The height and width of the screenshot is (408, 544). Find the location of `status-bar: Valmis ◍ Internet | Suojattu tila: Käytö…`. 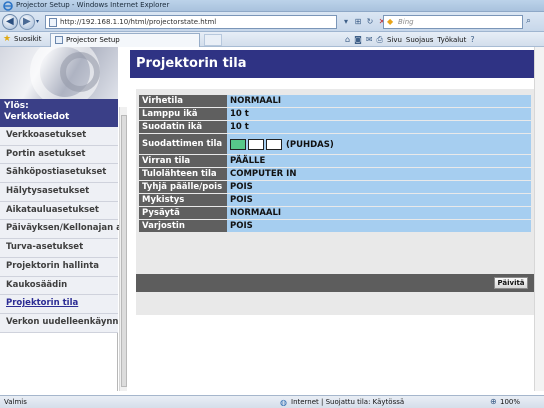

status-bar: Valmis ◍ Internet | Suojattu tila: Käytö… is located at coordinates (272, 401).